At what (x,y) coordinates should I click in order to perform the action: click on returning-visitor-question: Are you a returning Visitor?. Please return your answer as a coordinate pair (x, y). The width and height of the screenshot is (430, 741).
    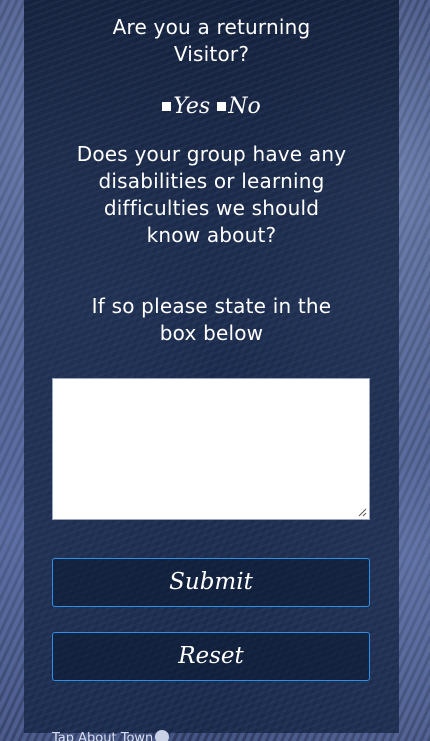
    Looking at the image, I should click on (211, 40).